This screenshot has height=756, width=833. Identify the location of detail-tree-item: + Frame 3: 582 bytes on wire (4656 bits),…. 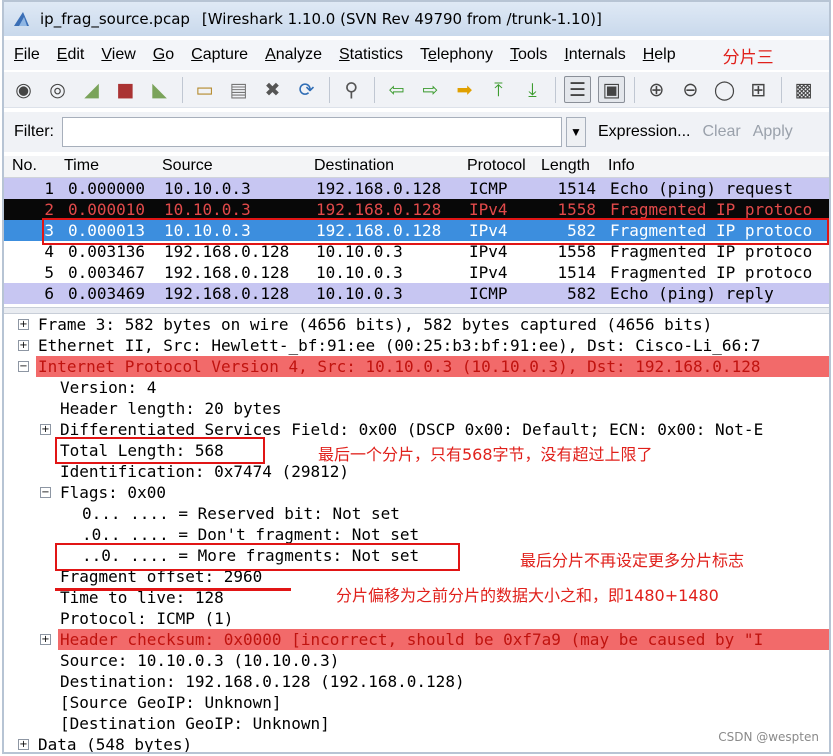
(416, 324).